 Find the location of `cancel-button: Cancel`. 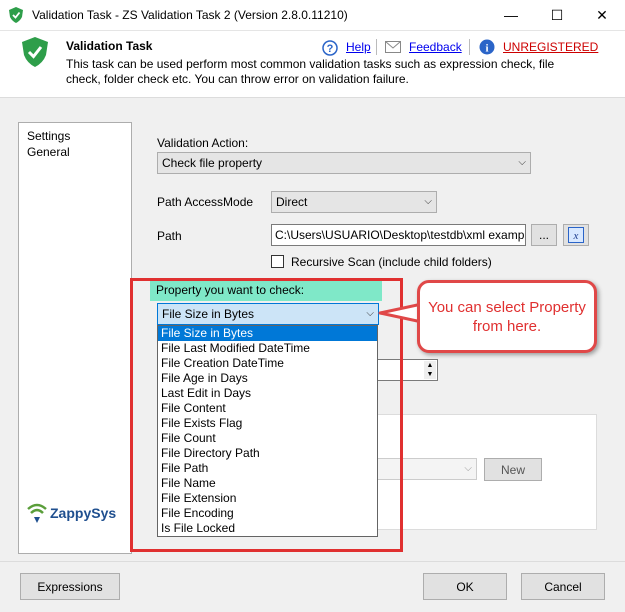

cancel-button: Cancel is located at coordinates (563, 586).